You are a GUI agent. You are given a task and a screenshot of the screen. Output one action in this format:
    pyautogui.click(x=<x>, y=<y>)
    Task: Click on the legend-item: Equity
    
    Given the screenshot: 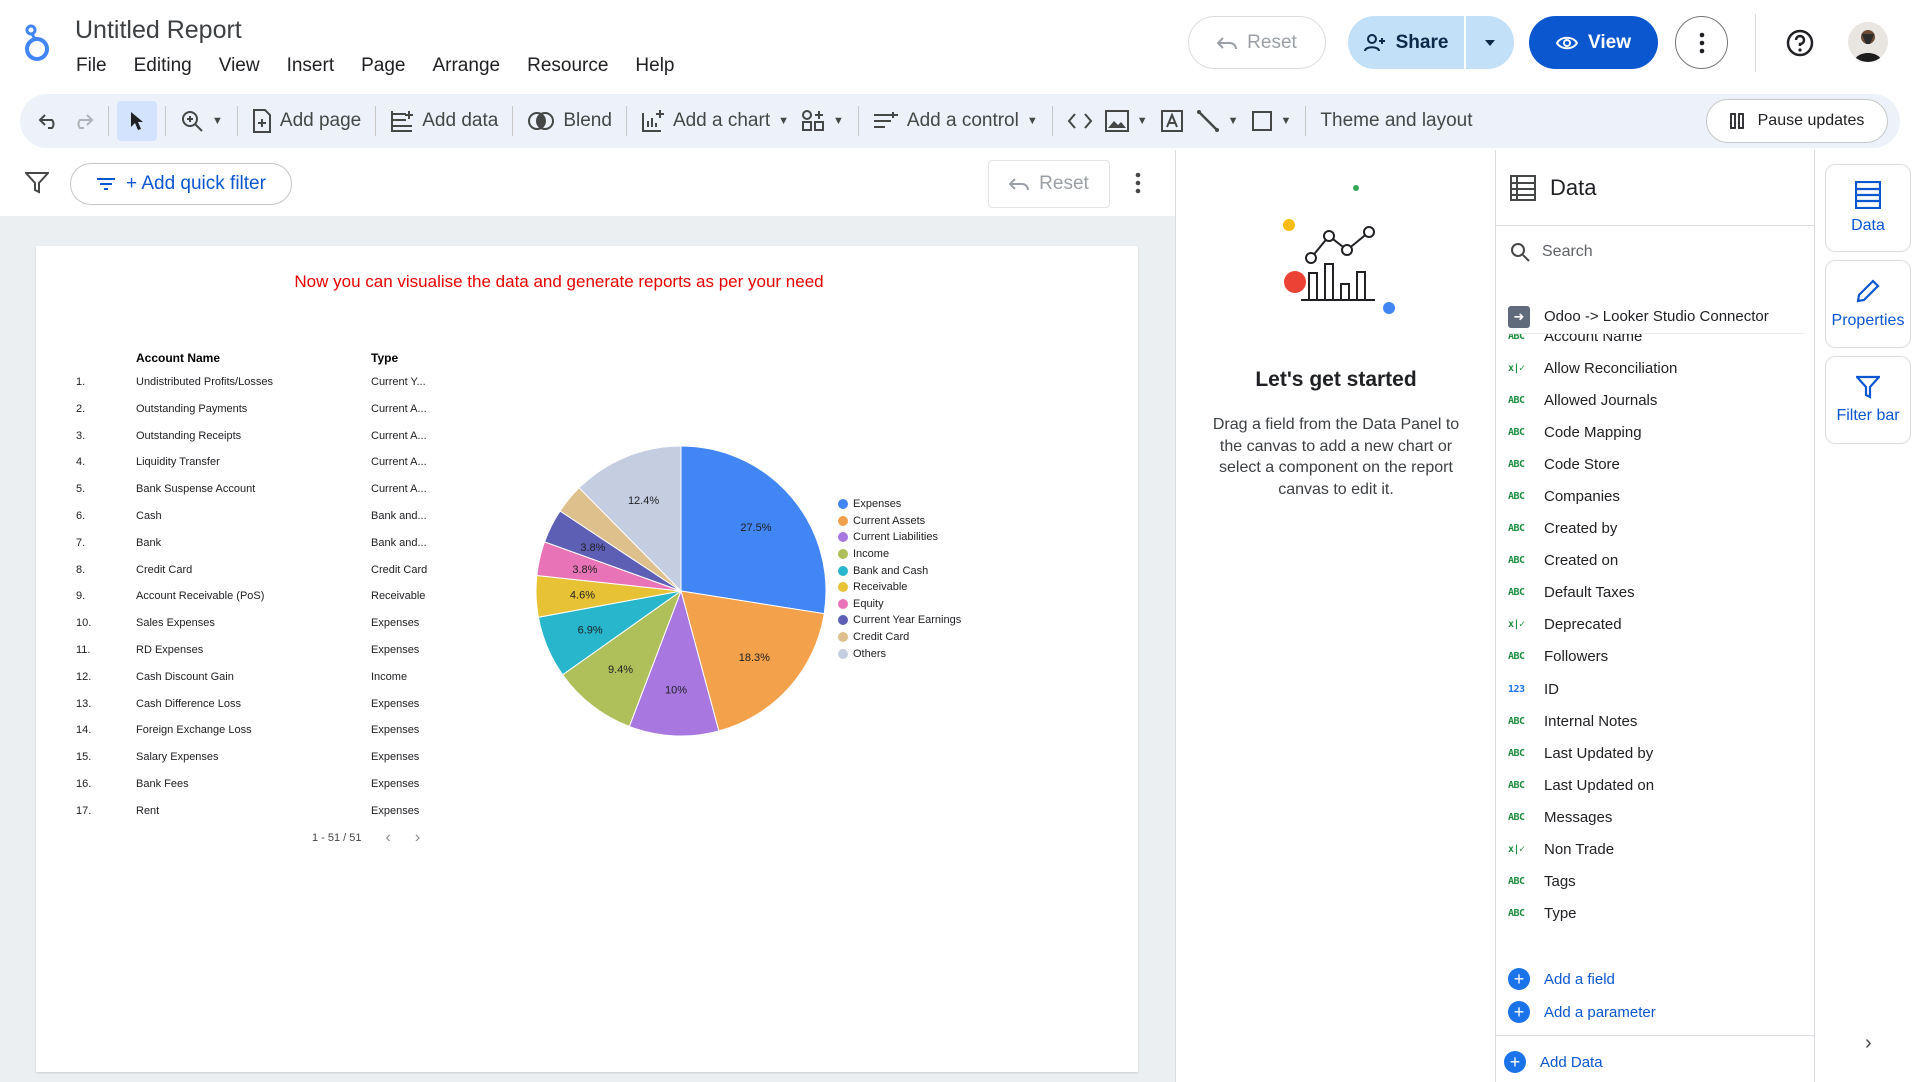 What is the action you would take?
    pyautogui.click(x=899, y=604)
    